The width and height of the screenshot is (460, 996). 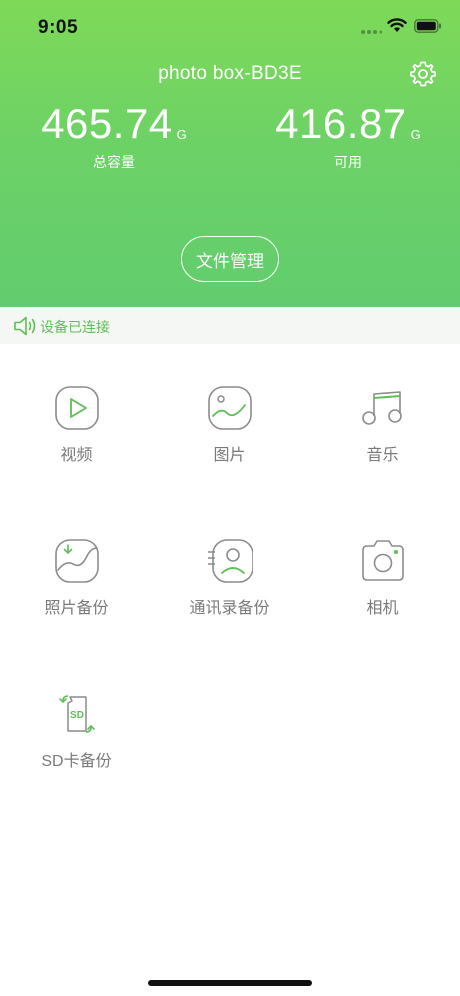 I want to click on connection-status-text: 设备已连接, so click(x=75, y=327).